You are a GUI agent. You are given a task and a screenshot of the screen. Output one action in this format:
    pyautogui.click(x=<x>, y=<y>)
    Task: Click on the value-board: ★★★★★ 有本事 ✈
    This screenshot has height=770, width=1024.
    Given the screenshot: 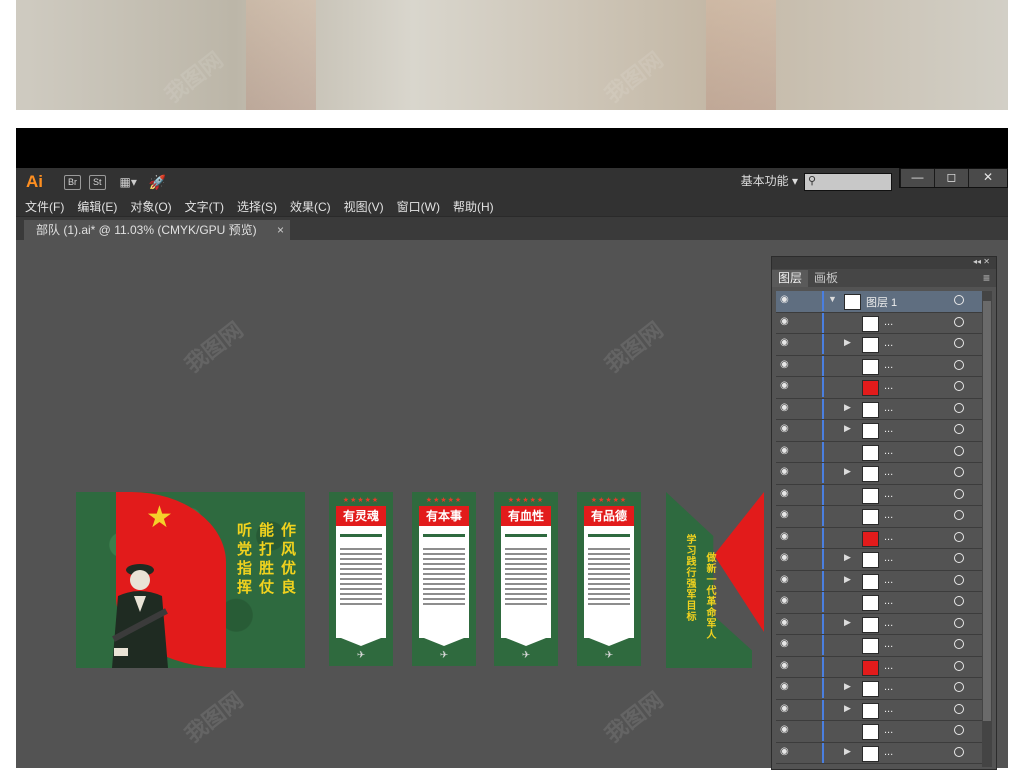 What is the action you would take?
    pyautogui.click(x=444, y=579)
    